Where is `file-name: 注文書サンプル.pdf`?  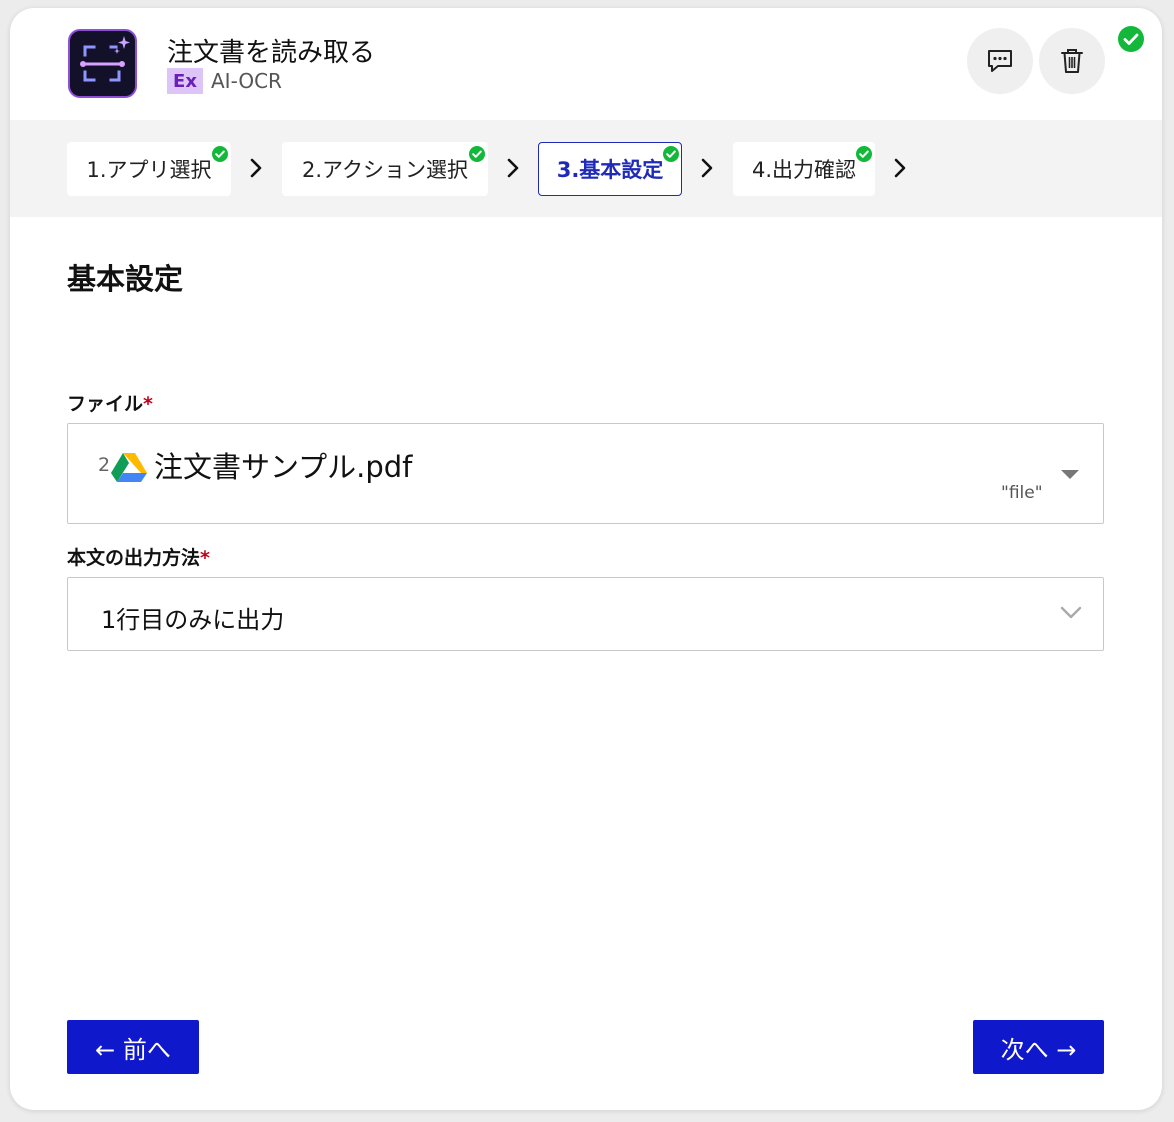
file-name: 注文書サンプル.pdf is located at coordinates (283, 467).